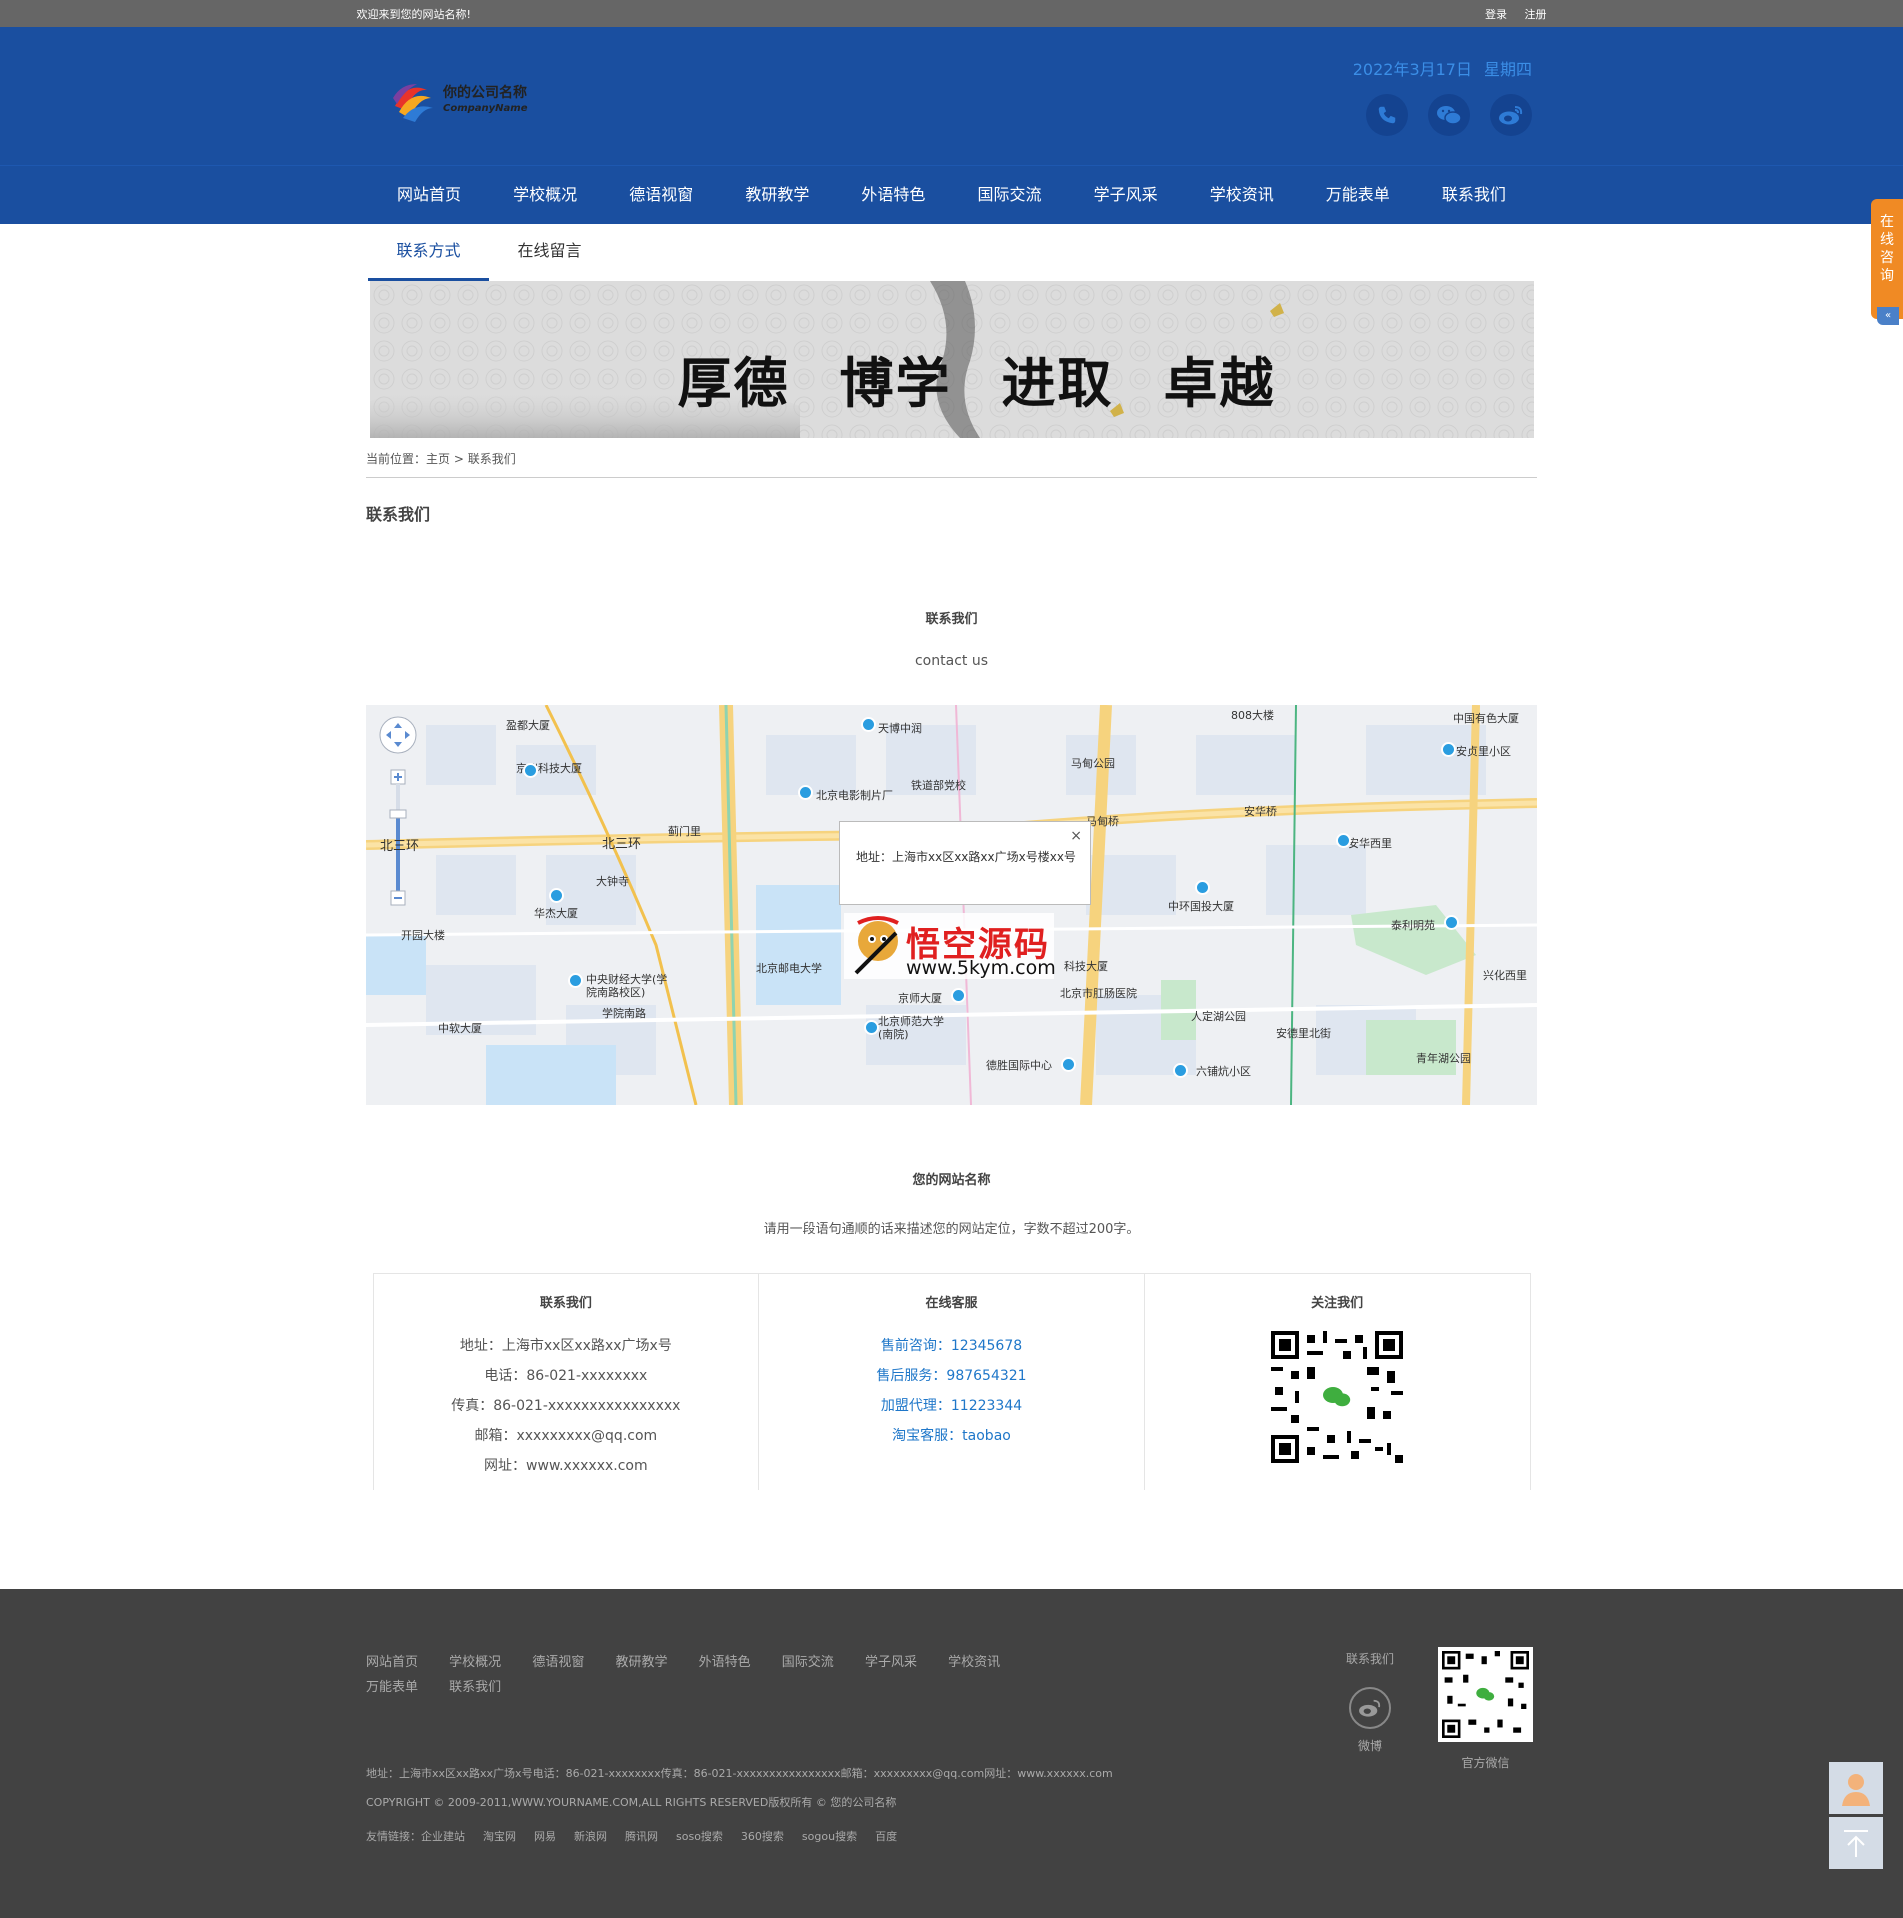 This screenshot has height=1918, width=1903. Describe the element at coordinates (475, 1662) in the screenshot. I see `footer-nav-item: 学校概况` at that location.